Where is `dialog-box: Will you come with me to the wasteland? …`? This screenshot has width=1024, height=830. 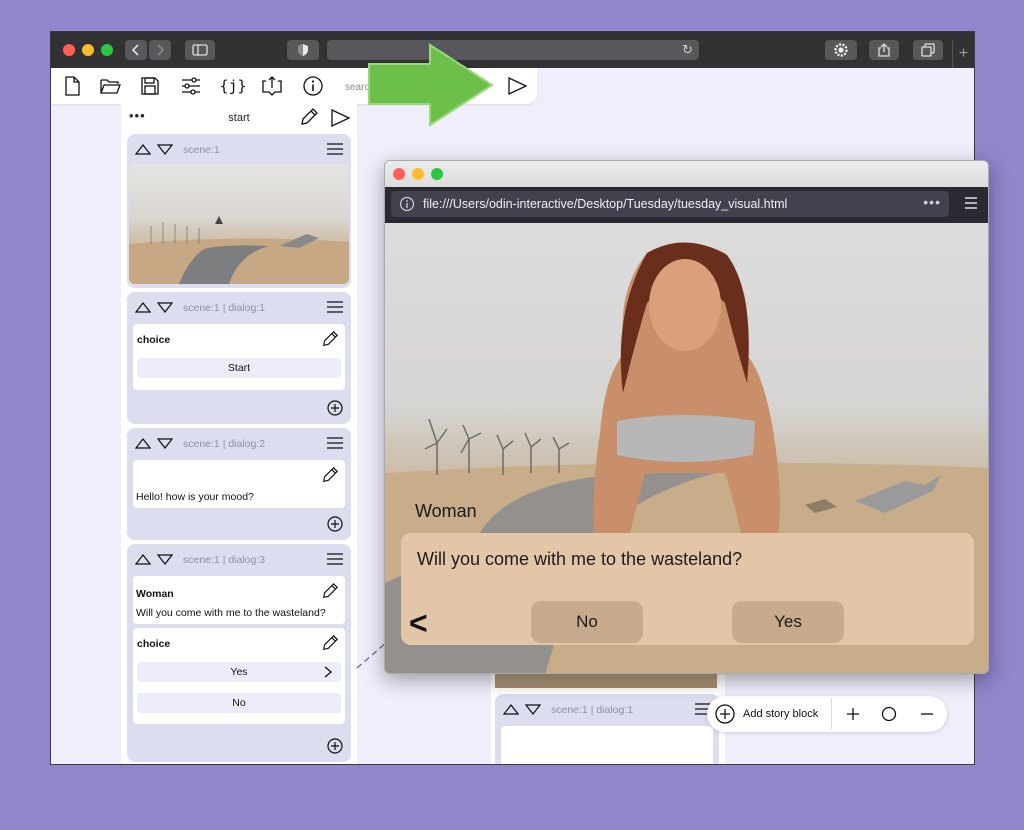
dialog-box: Will you come with me to the wasteland? … is located at coordinates (687, 589).